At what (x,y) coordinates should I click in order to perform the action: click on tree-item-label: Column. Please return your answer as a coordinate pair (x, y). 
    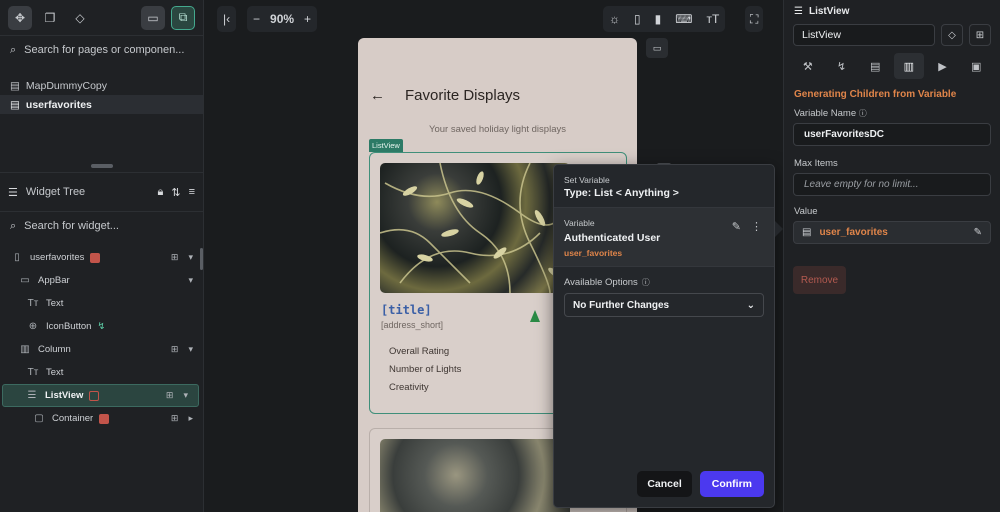
    Looking at the image, I should click on (54, 349).